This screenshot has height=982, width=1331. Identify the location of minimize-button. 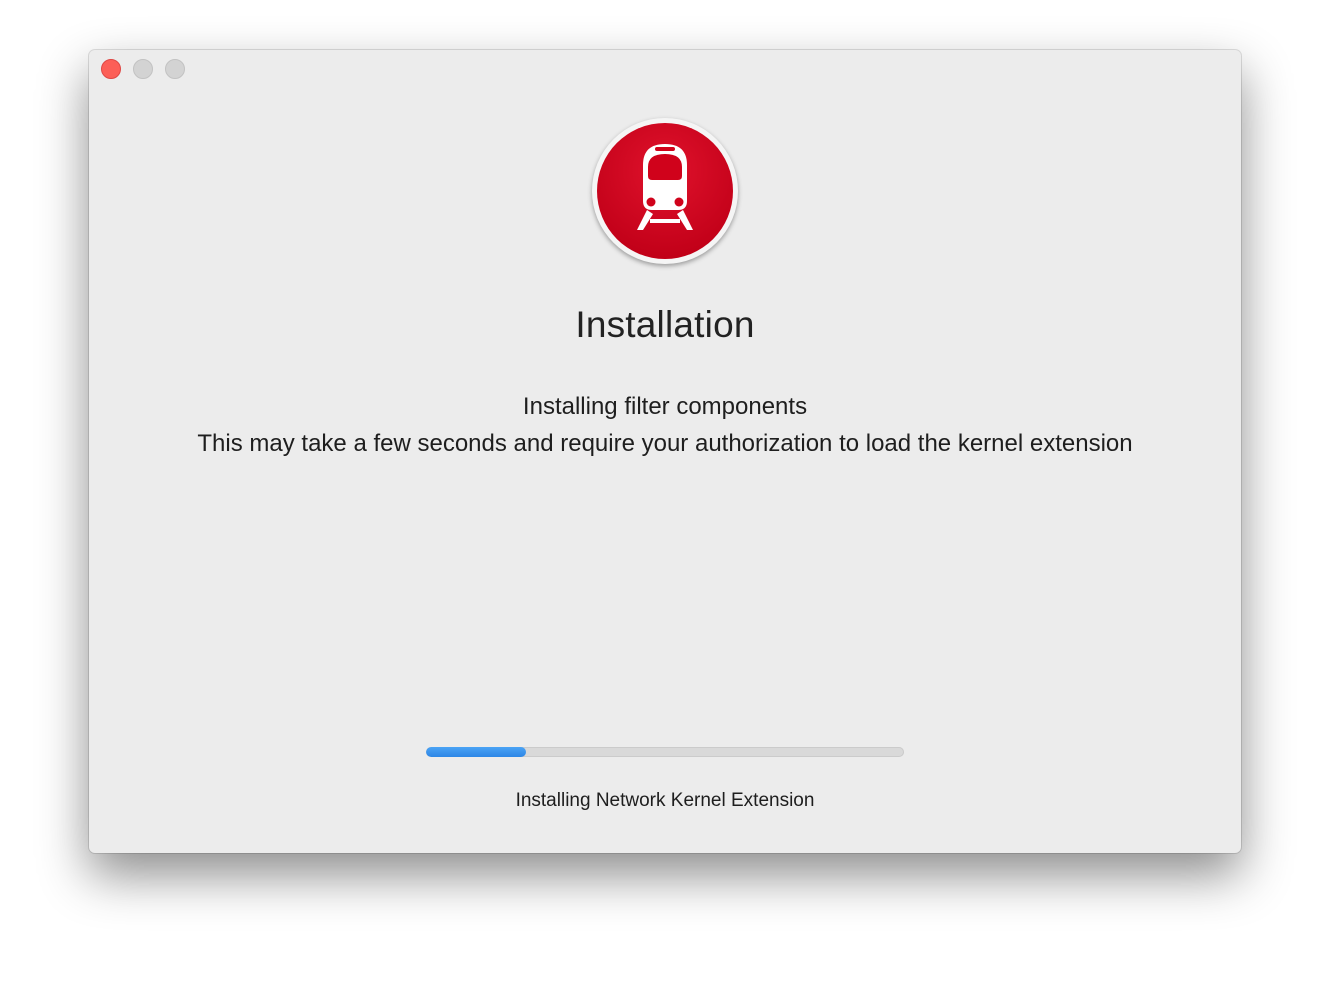
(143, 69).